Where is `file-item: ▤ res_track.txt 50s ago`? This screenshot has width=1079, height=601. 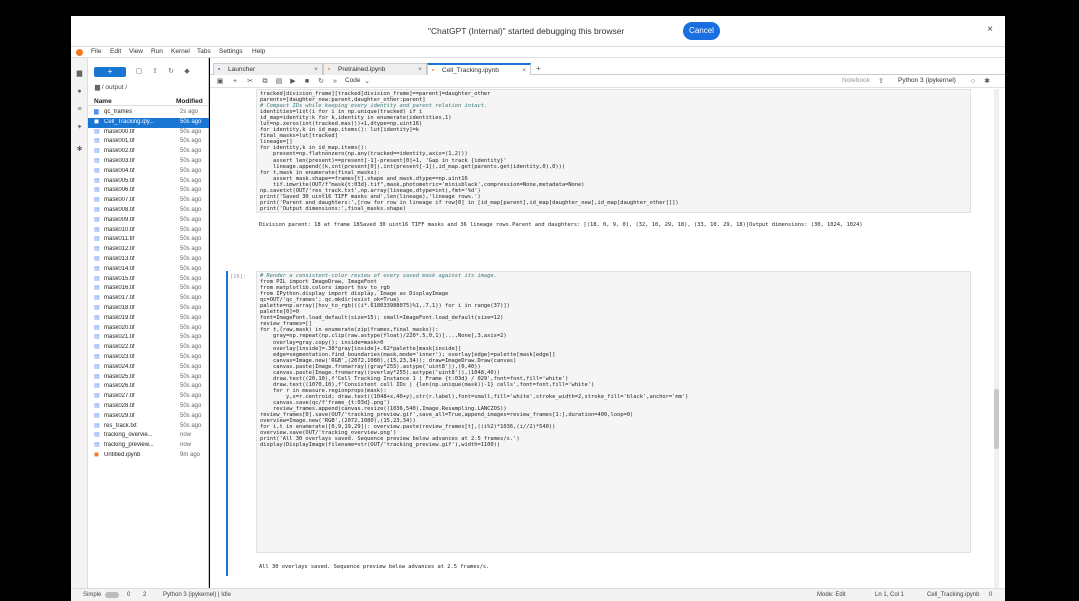 file-item: ▤ res_track.txt 50s ago is located at coordinates (148, 427).